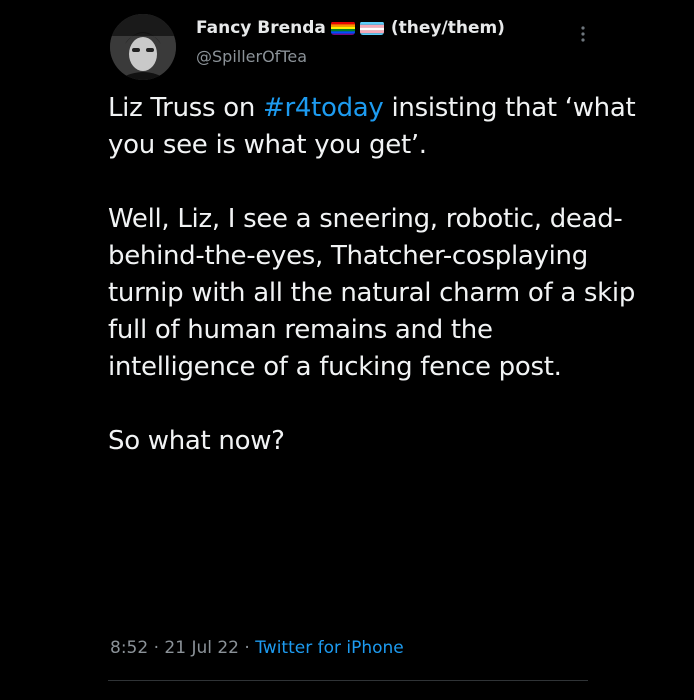  I want to click on avatar-image, so click(143, 47).